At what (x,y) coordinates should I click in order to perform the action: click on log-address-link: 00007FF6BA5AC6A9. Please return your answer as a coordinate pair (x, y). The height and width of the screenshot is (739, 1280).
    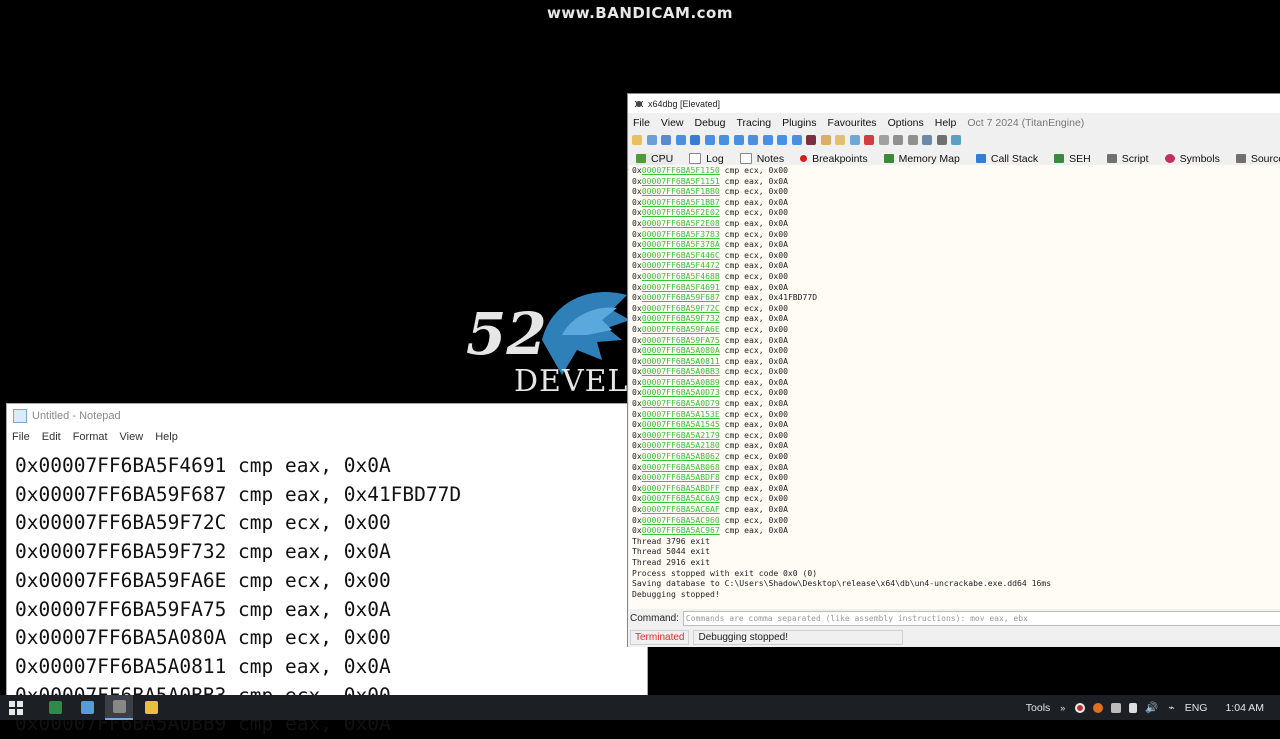
    Looking at the image, I should click on (681, 498).